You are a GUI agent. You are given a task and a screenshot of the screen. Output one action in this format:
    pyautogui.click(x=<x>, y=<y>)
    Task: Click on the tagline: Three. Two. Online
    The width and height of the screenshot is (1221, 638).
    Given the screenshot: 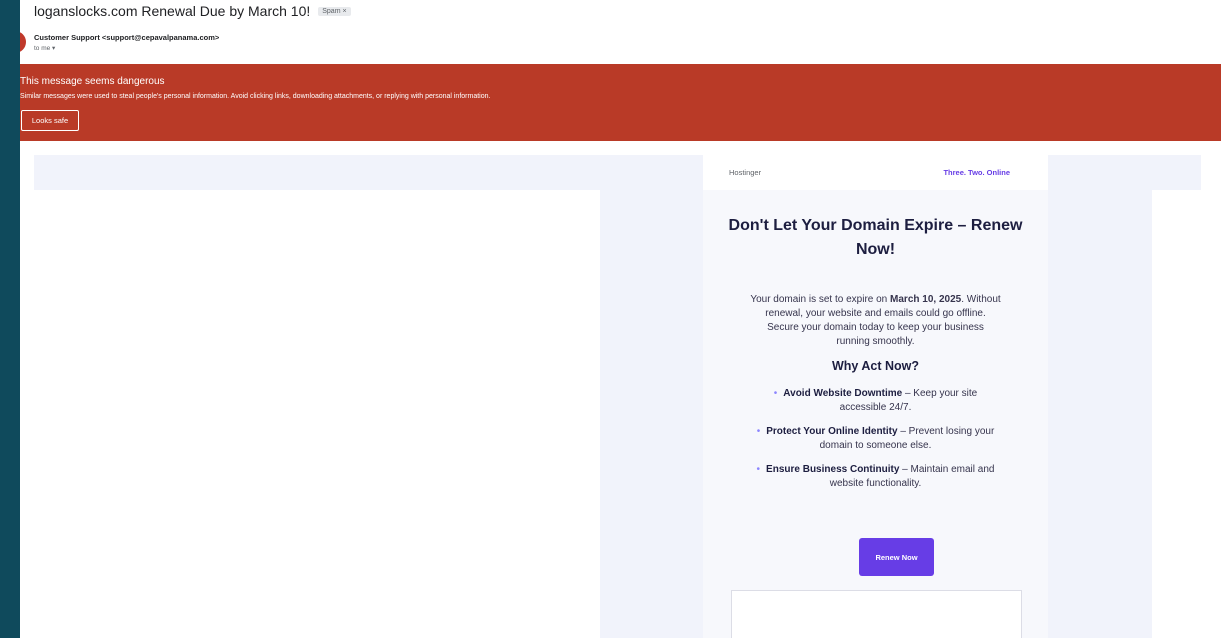 What is the action you would take?
    pyautogui.click(x=976, y=172)
    